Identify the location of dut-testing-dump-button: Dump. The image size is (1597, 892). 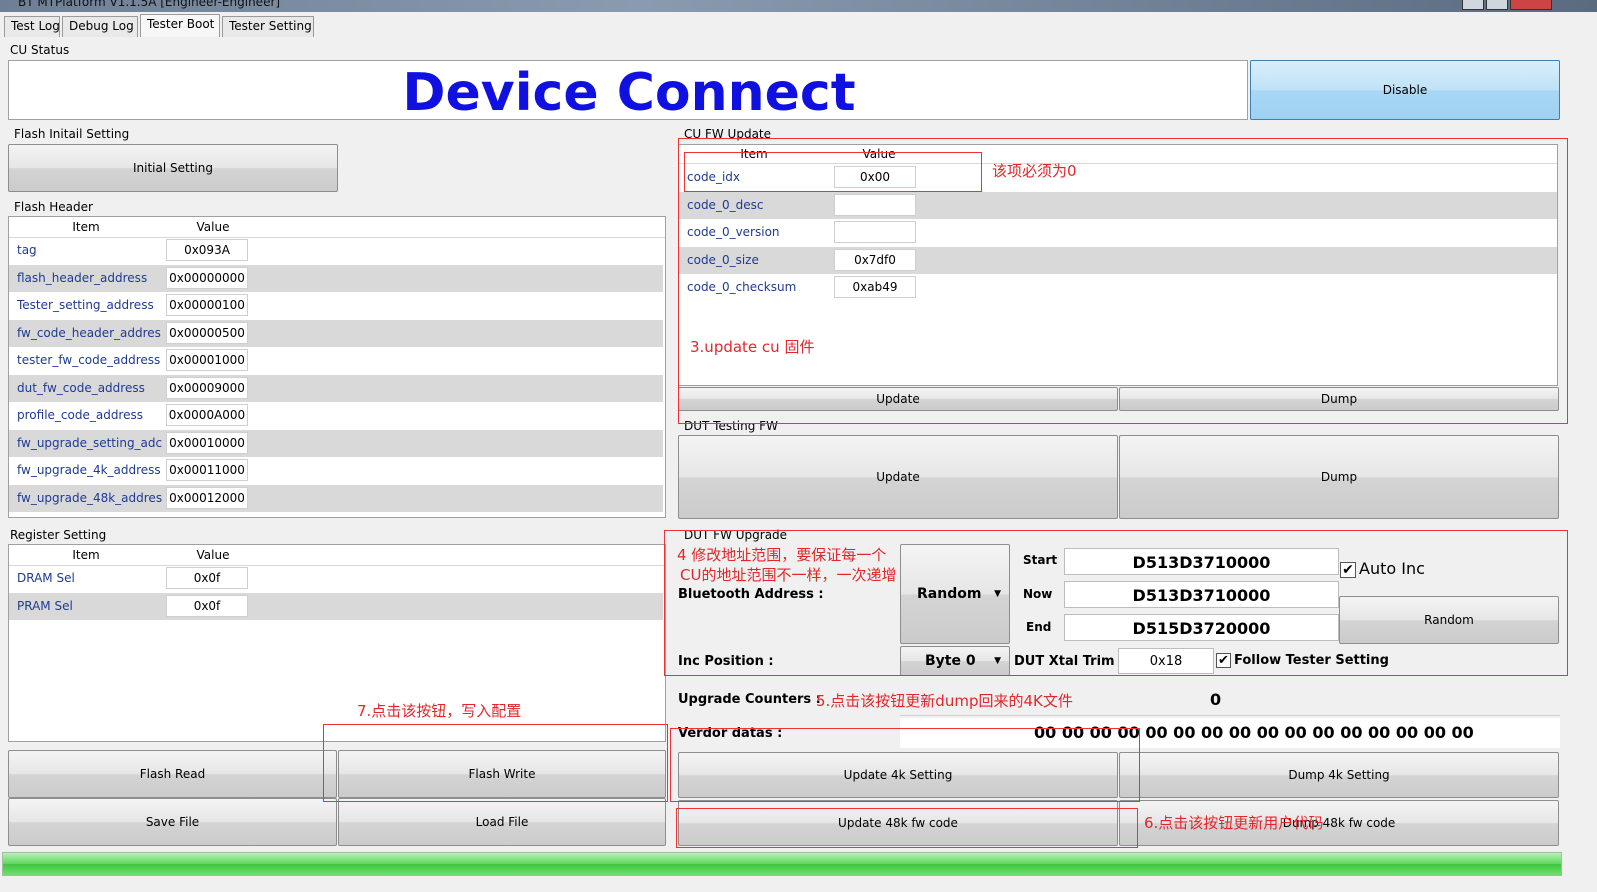
(1339, 477).